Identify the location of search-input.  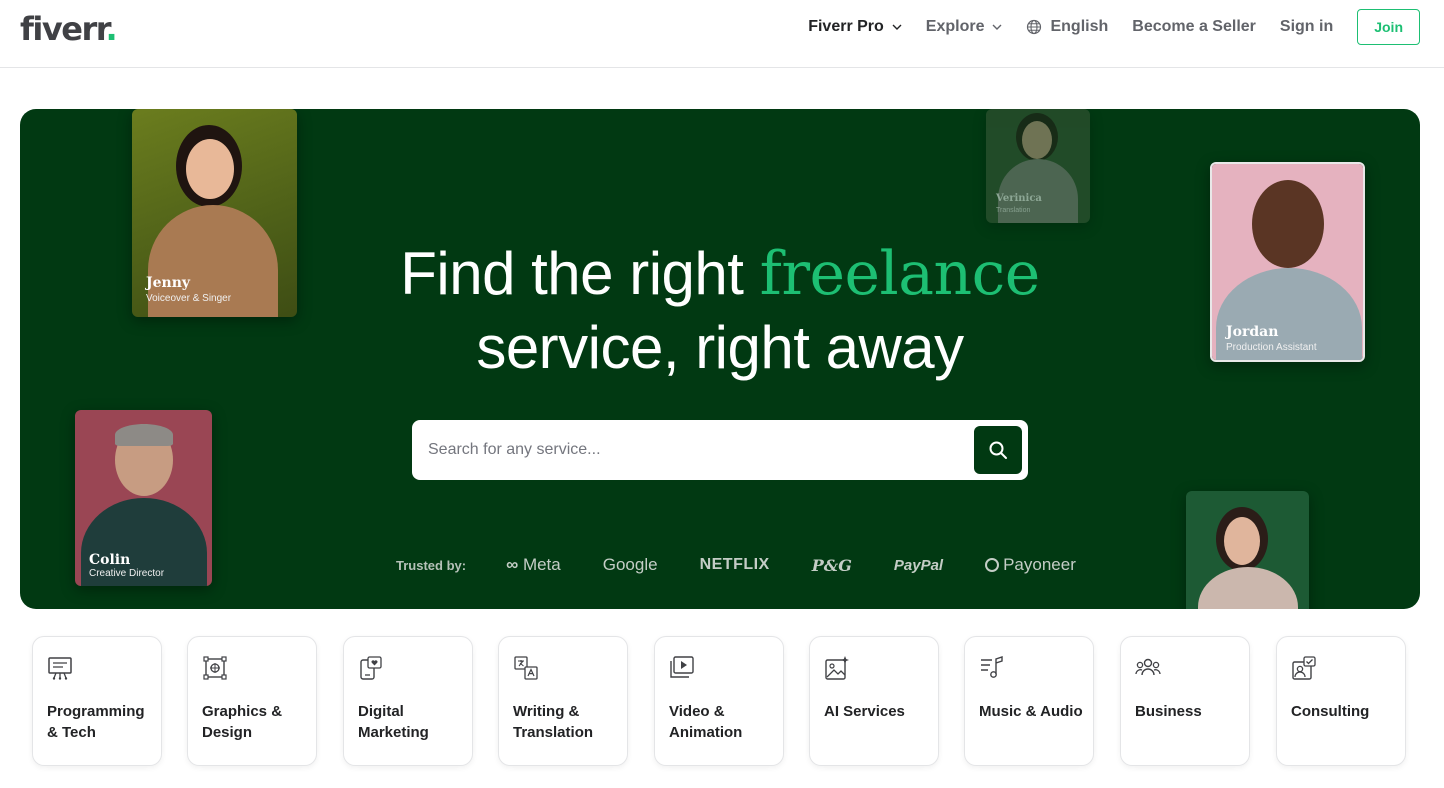
(698, 450).